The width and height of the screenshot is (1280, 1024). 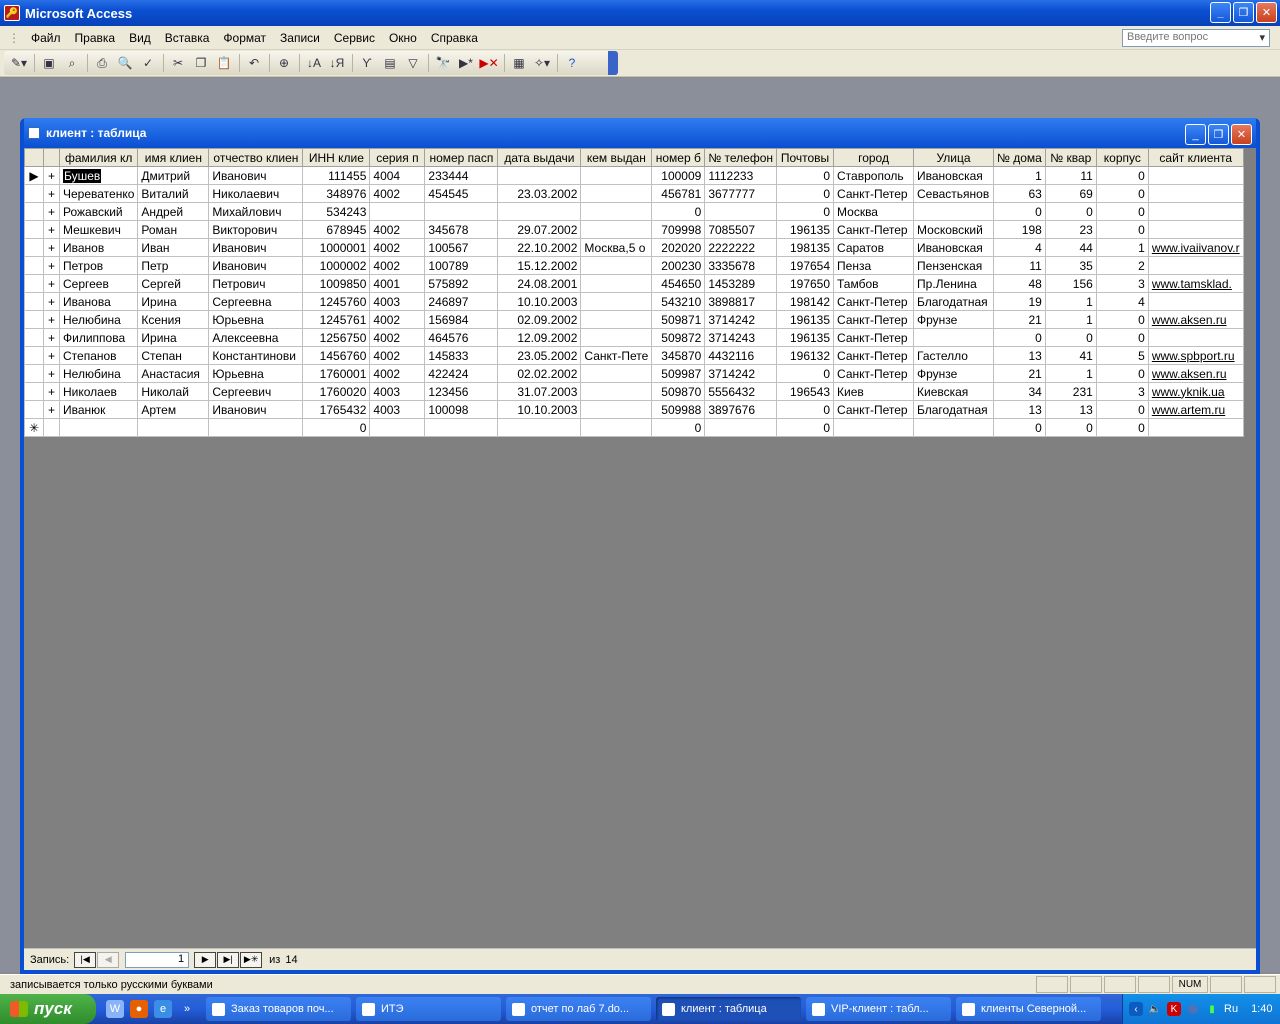 I want to click on table-cell: Артем, so click(x=173, y=409).